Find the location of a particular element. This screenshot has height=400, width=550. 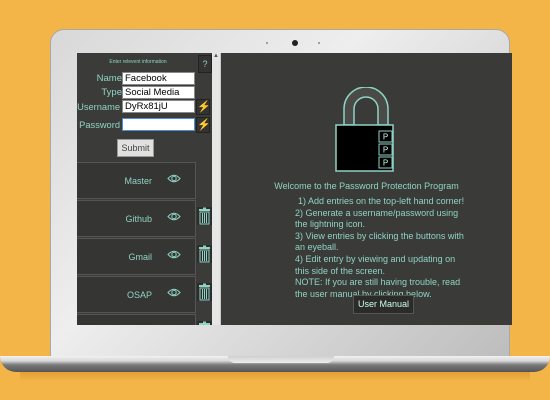

entry-label: Master is located at coordinates (138, 181).